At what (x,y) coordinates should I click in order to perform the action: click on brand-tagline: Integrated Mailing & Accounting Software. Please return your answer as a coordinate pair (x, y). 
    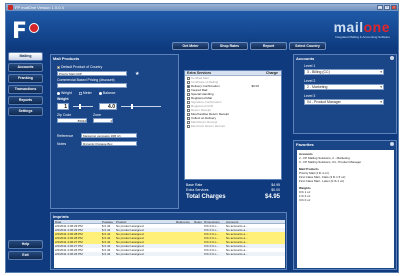
    Looking at the image, I should click on (362, 37).